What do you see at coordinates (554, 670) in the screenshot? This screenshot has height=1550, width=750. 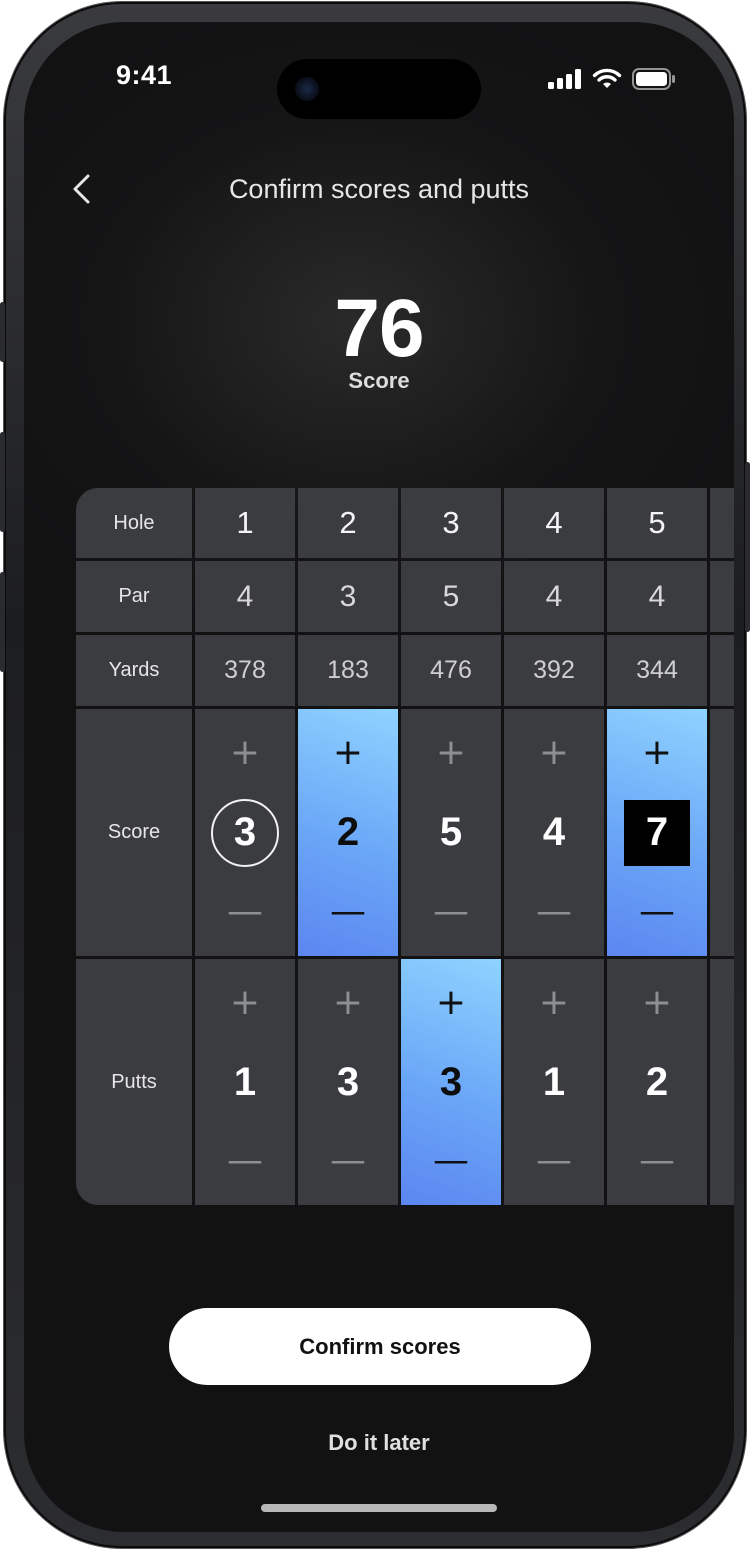 I see `yards-value: 392` at bounding box center [554, 670].